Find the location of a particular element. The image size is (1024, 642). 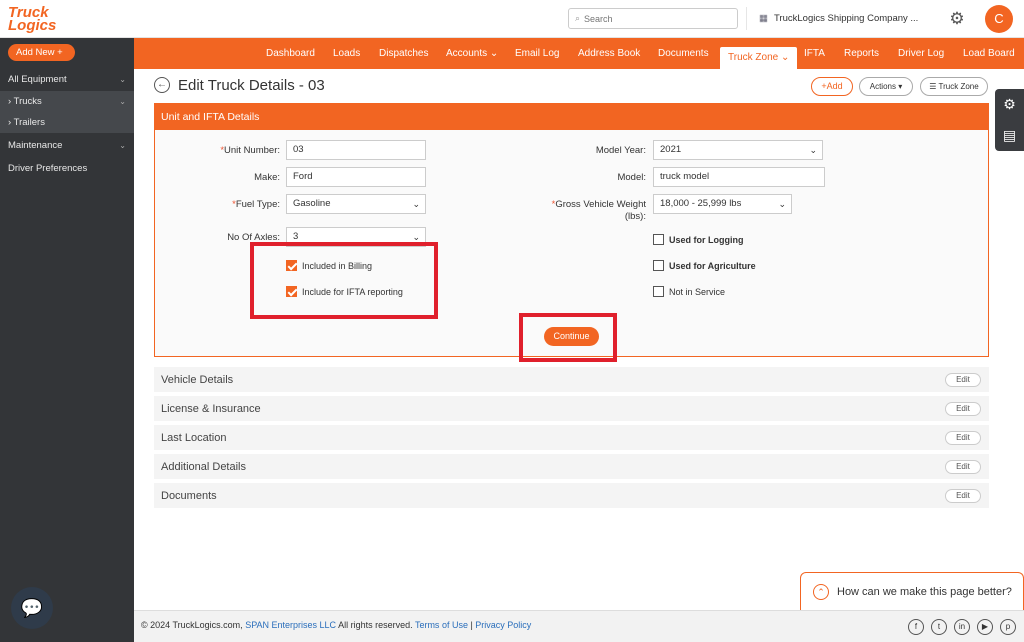

add-button: +Add is located at coordinates (832, 86).